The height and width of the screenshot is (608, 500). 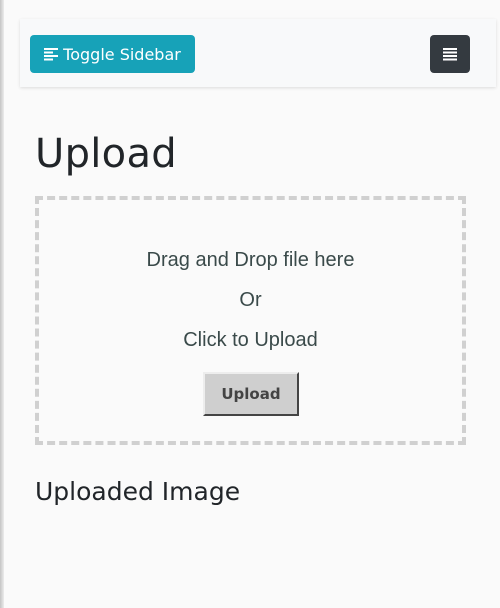 What do you see at coordinates (250, 340) in the screenshot?
I see `dropzone-click-text: Click to Upload` at bounding box center [250, 340].